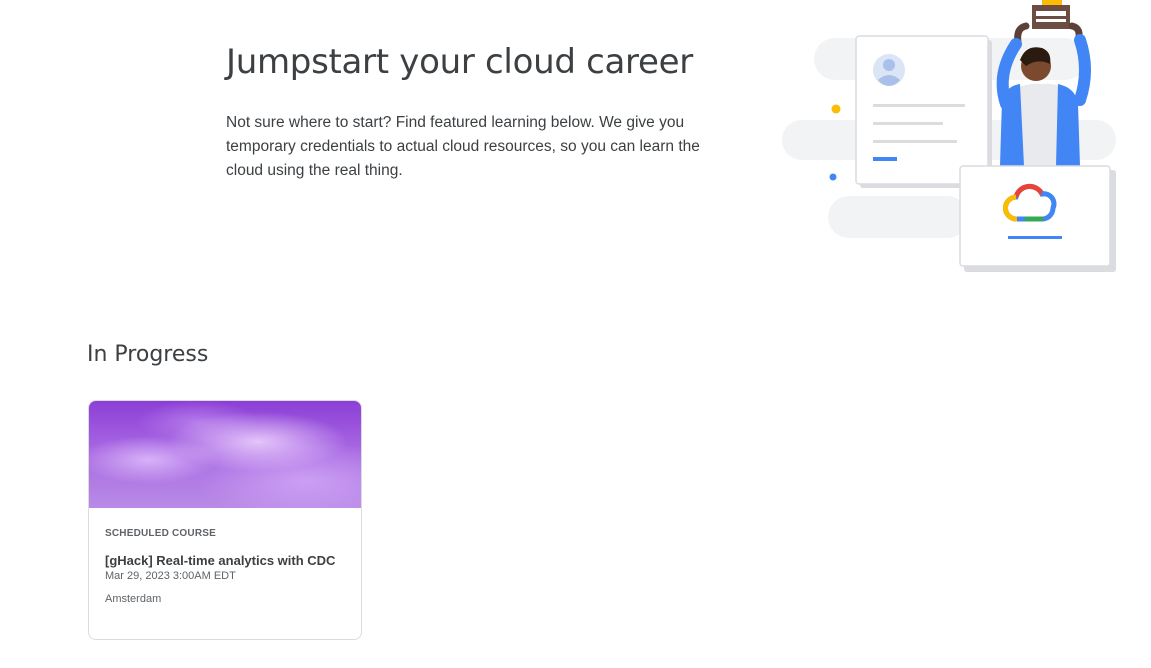 This screenshot has height=668, width=1151. I want to click on course-title: [gHack] Real-time analytics with CDC, so click(225, 560).